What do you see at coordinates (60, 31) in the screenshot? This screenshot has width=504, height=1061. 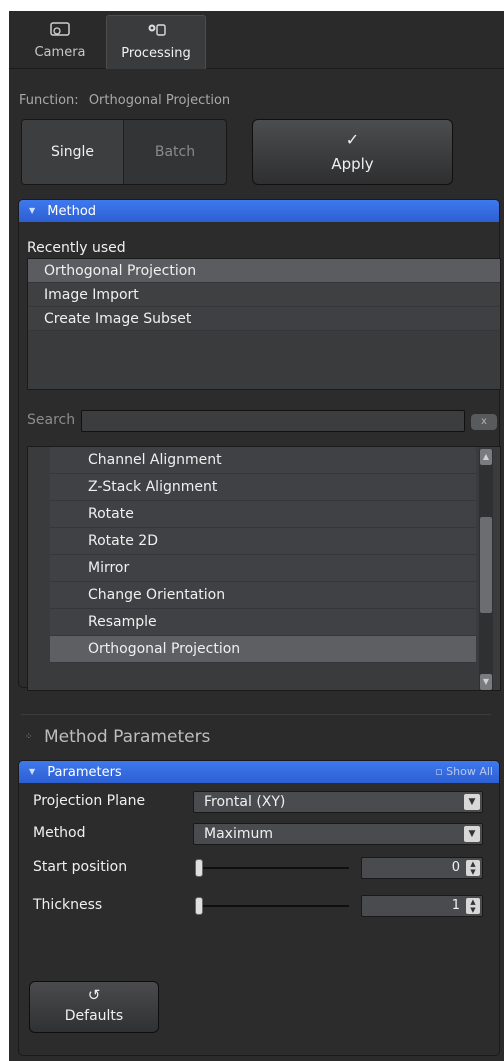 I see `camera-icon` at bounding box center [60, 31].